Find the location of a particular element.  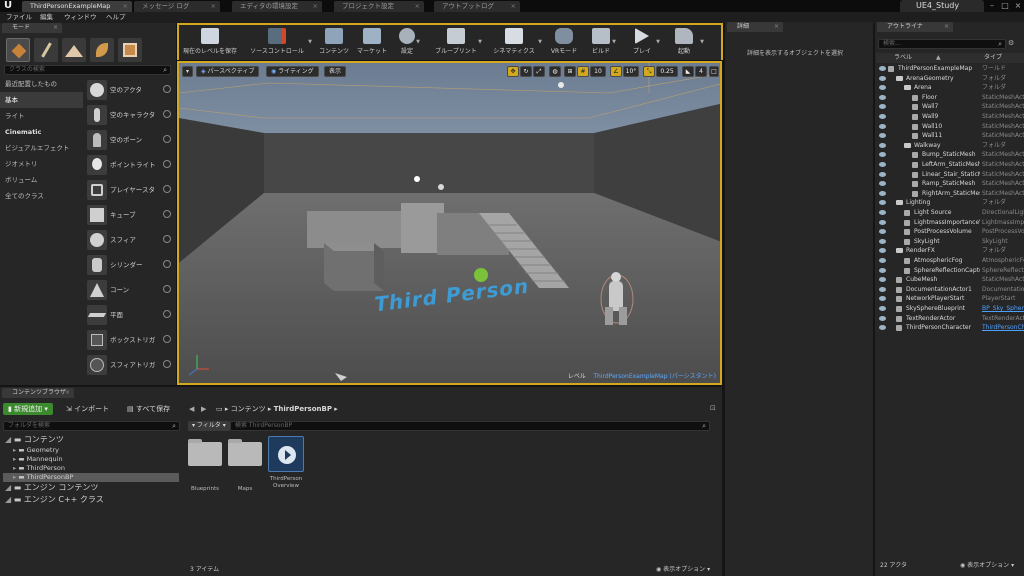

lighting-button: ◉ ライティング is located at coordinates (292, 71).